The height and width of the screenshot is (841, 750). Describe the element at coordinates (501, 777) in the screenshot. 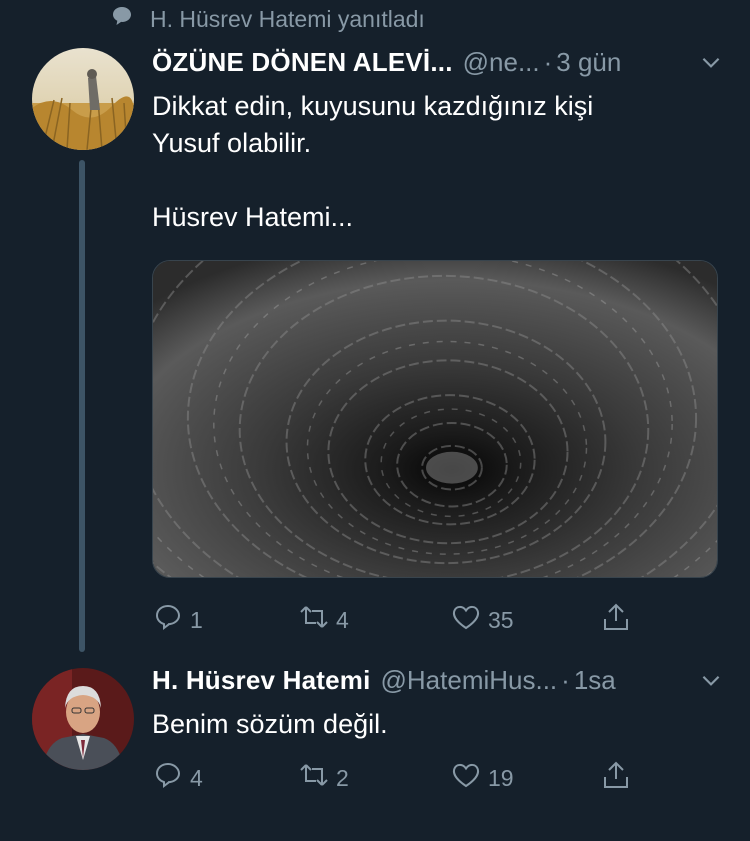

I see `like-count: 19` at that location.